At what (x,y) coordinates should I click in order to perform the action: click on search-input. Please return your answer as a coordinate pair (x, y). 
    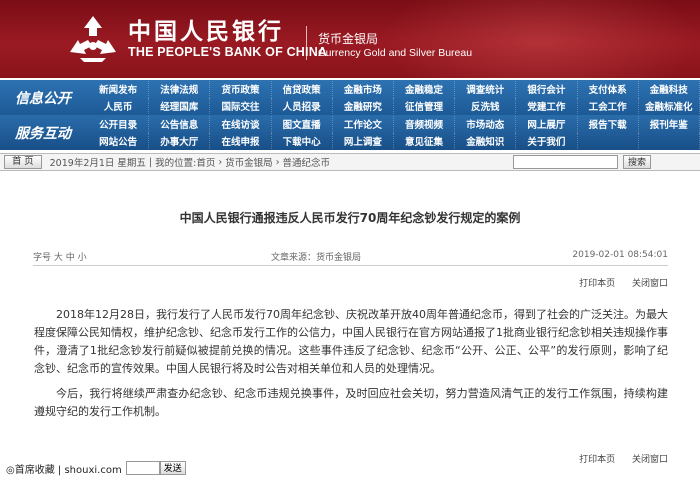
    Looking at the image, I should click on (565, 162).